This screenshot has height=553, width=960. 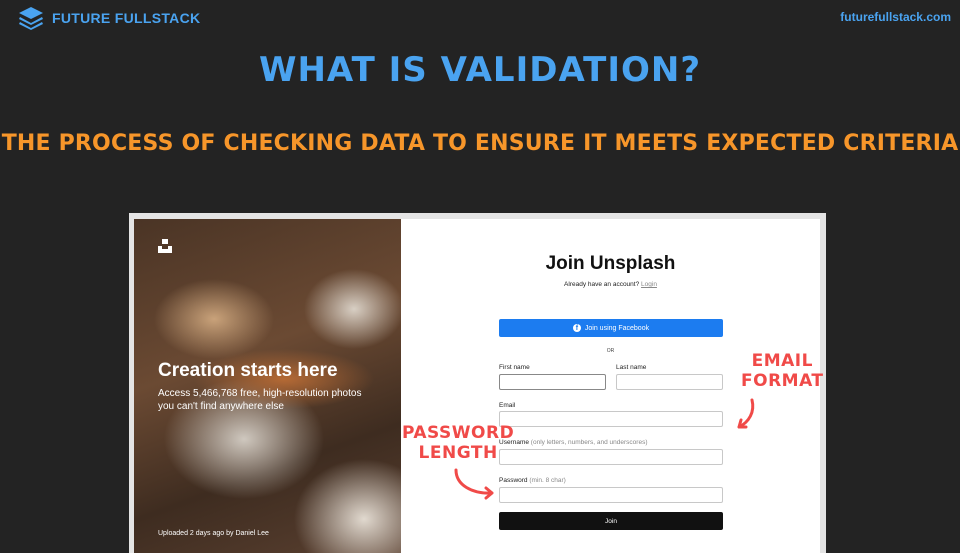 I want to click on first-name-input, so click(x=552, y=382).